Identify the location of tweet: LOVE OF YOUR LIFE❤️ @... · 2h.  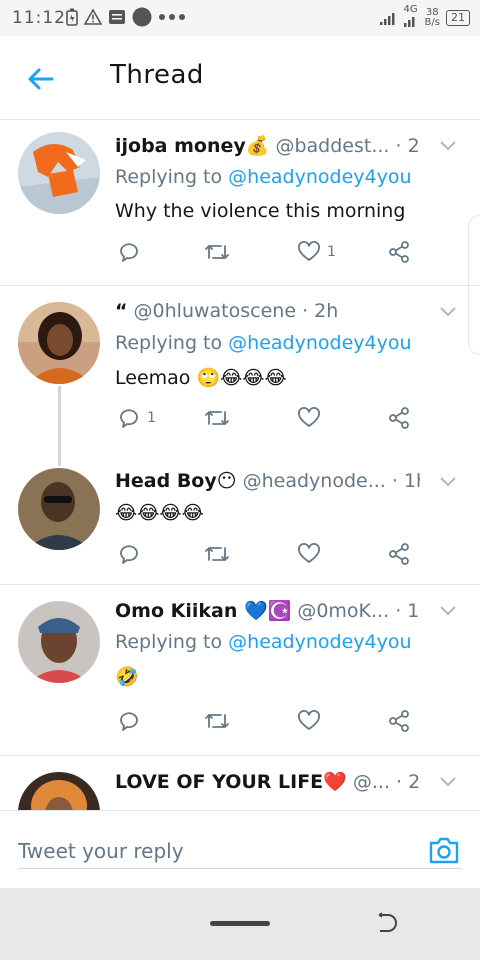
(240, 783).